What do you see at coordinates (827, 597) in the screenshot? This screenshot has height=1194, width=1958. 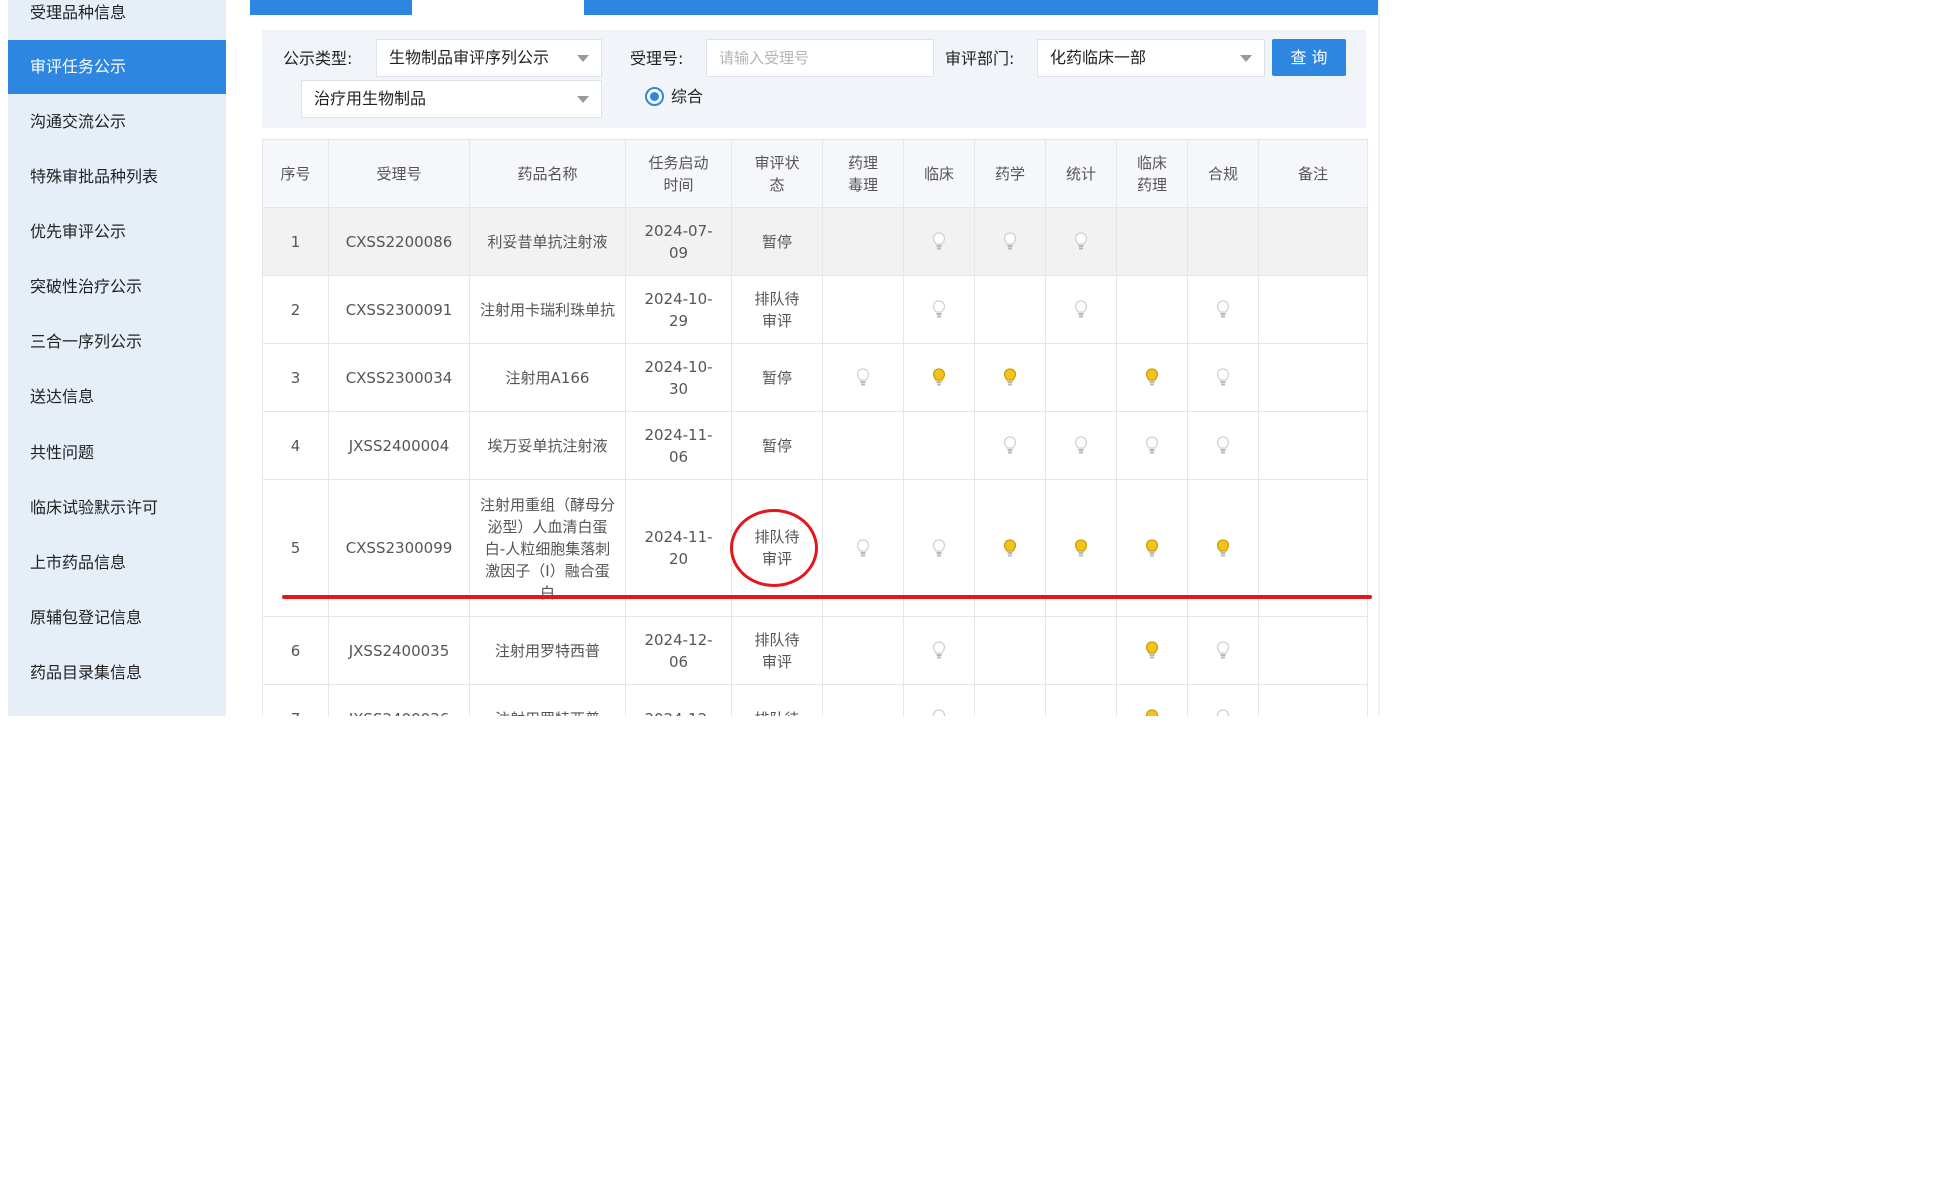 I see `annotation-underline` at bounding box center [827, 597].